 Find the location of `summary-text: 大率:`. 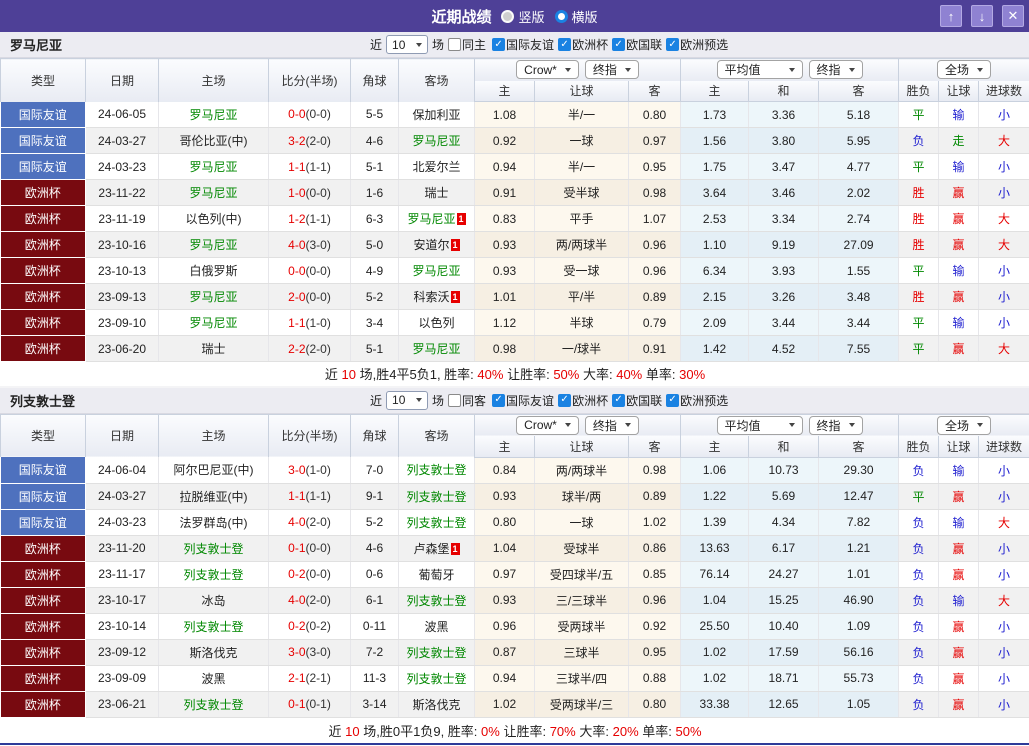

summary-text: 大率: is located at coordinates (597, 375).